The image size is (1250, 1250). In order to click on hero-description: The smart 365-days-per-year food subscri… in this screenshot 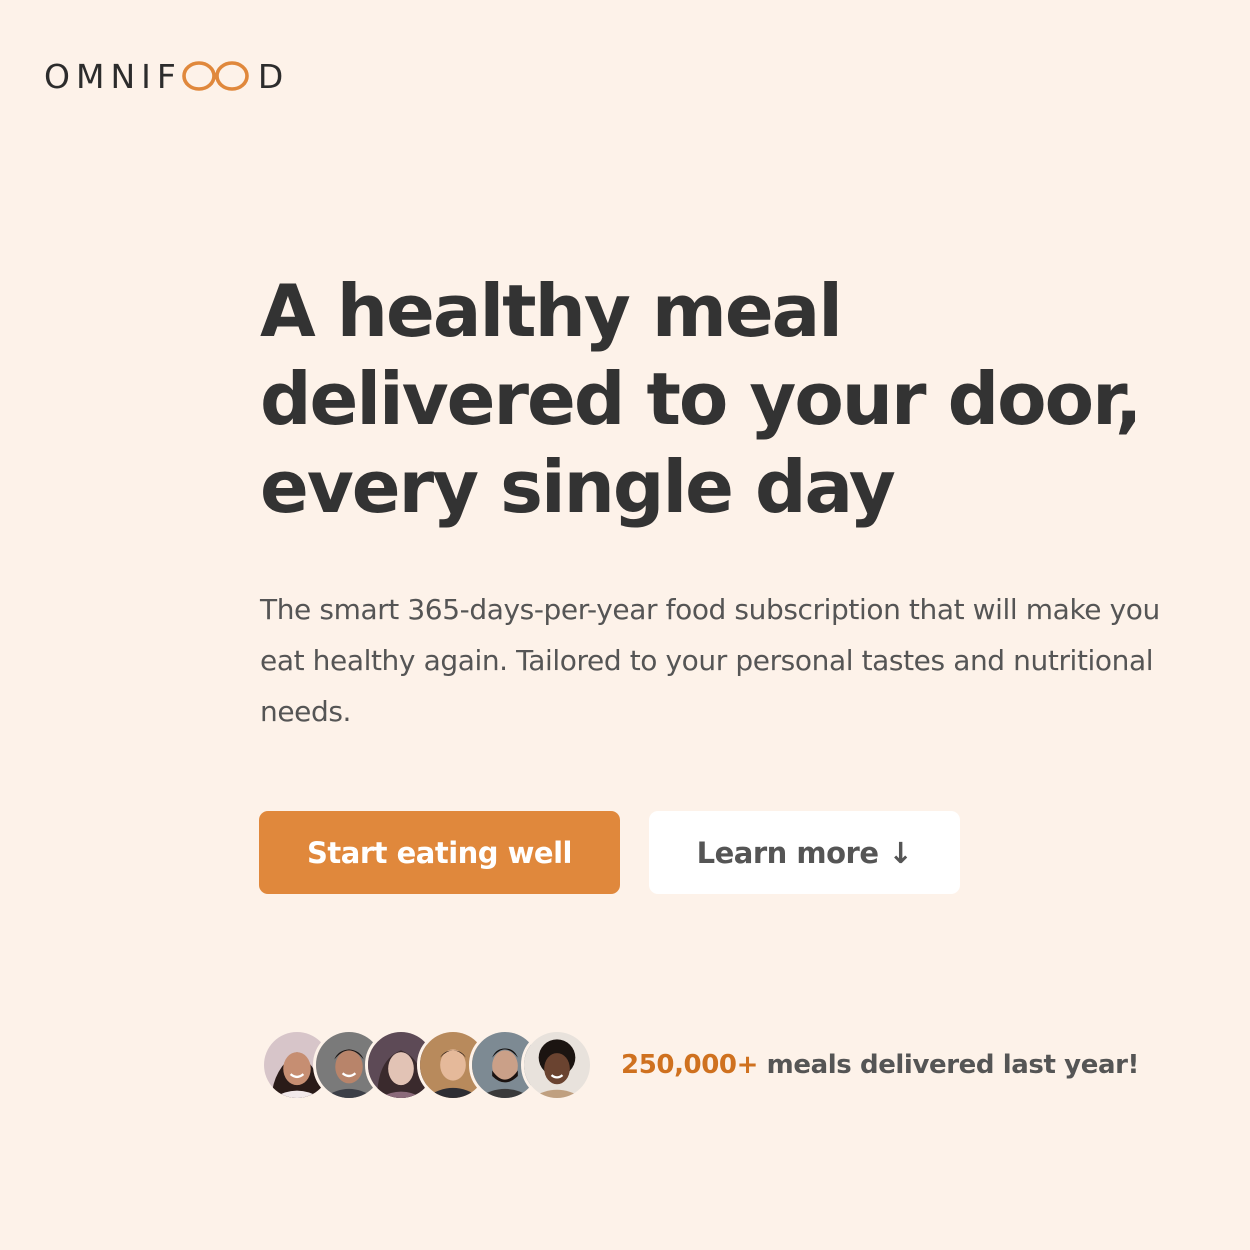, I will do `click(710, 661)`.